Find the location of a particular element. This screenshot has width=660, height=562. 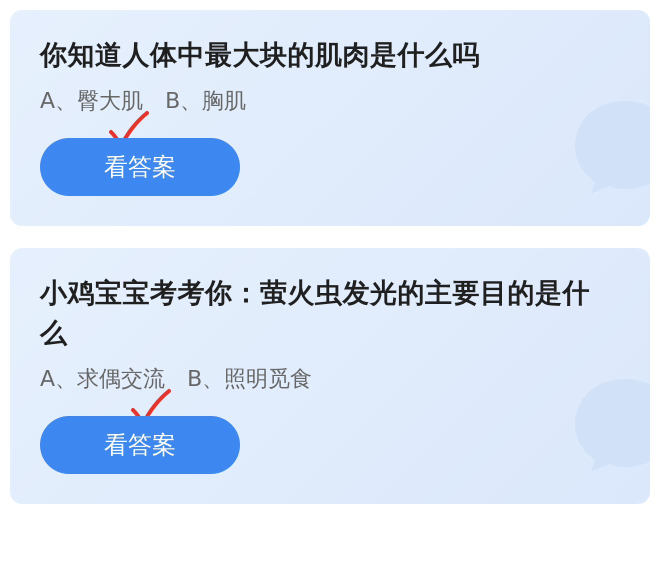

answer-option: A、臀大肌 is located at coordinates (92, 101).